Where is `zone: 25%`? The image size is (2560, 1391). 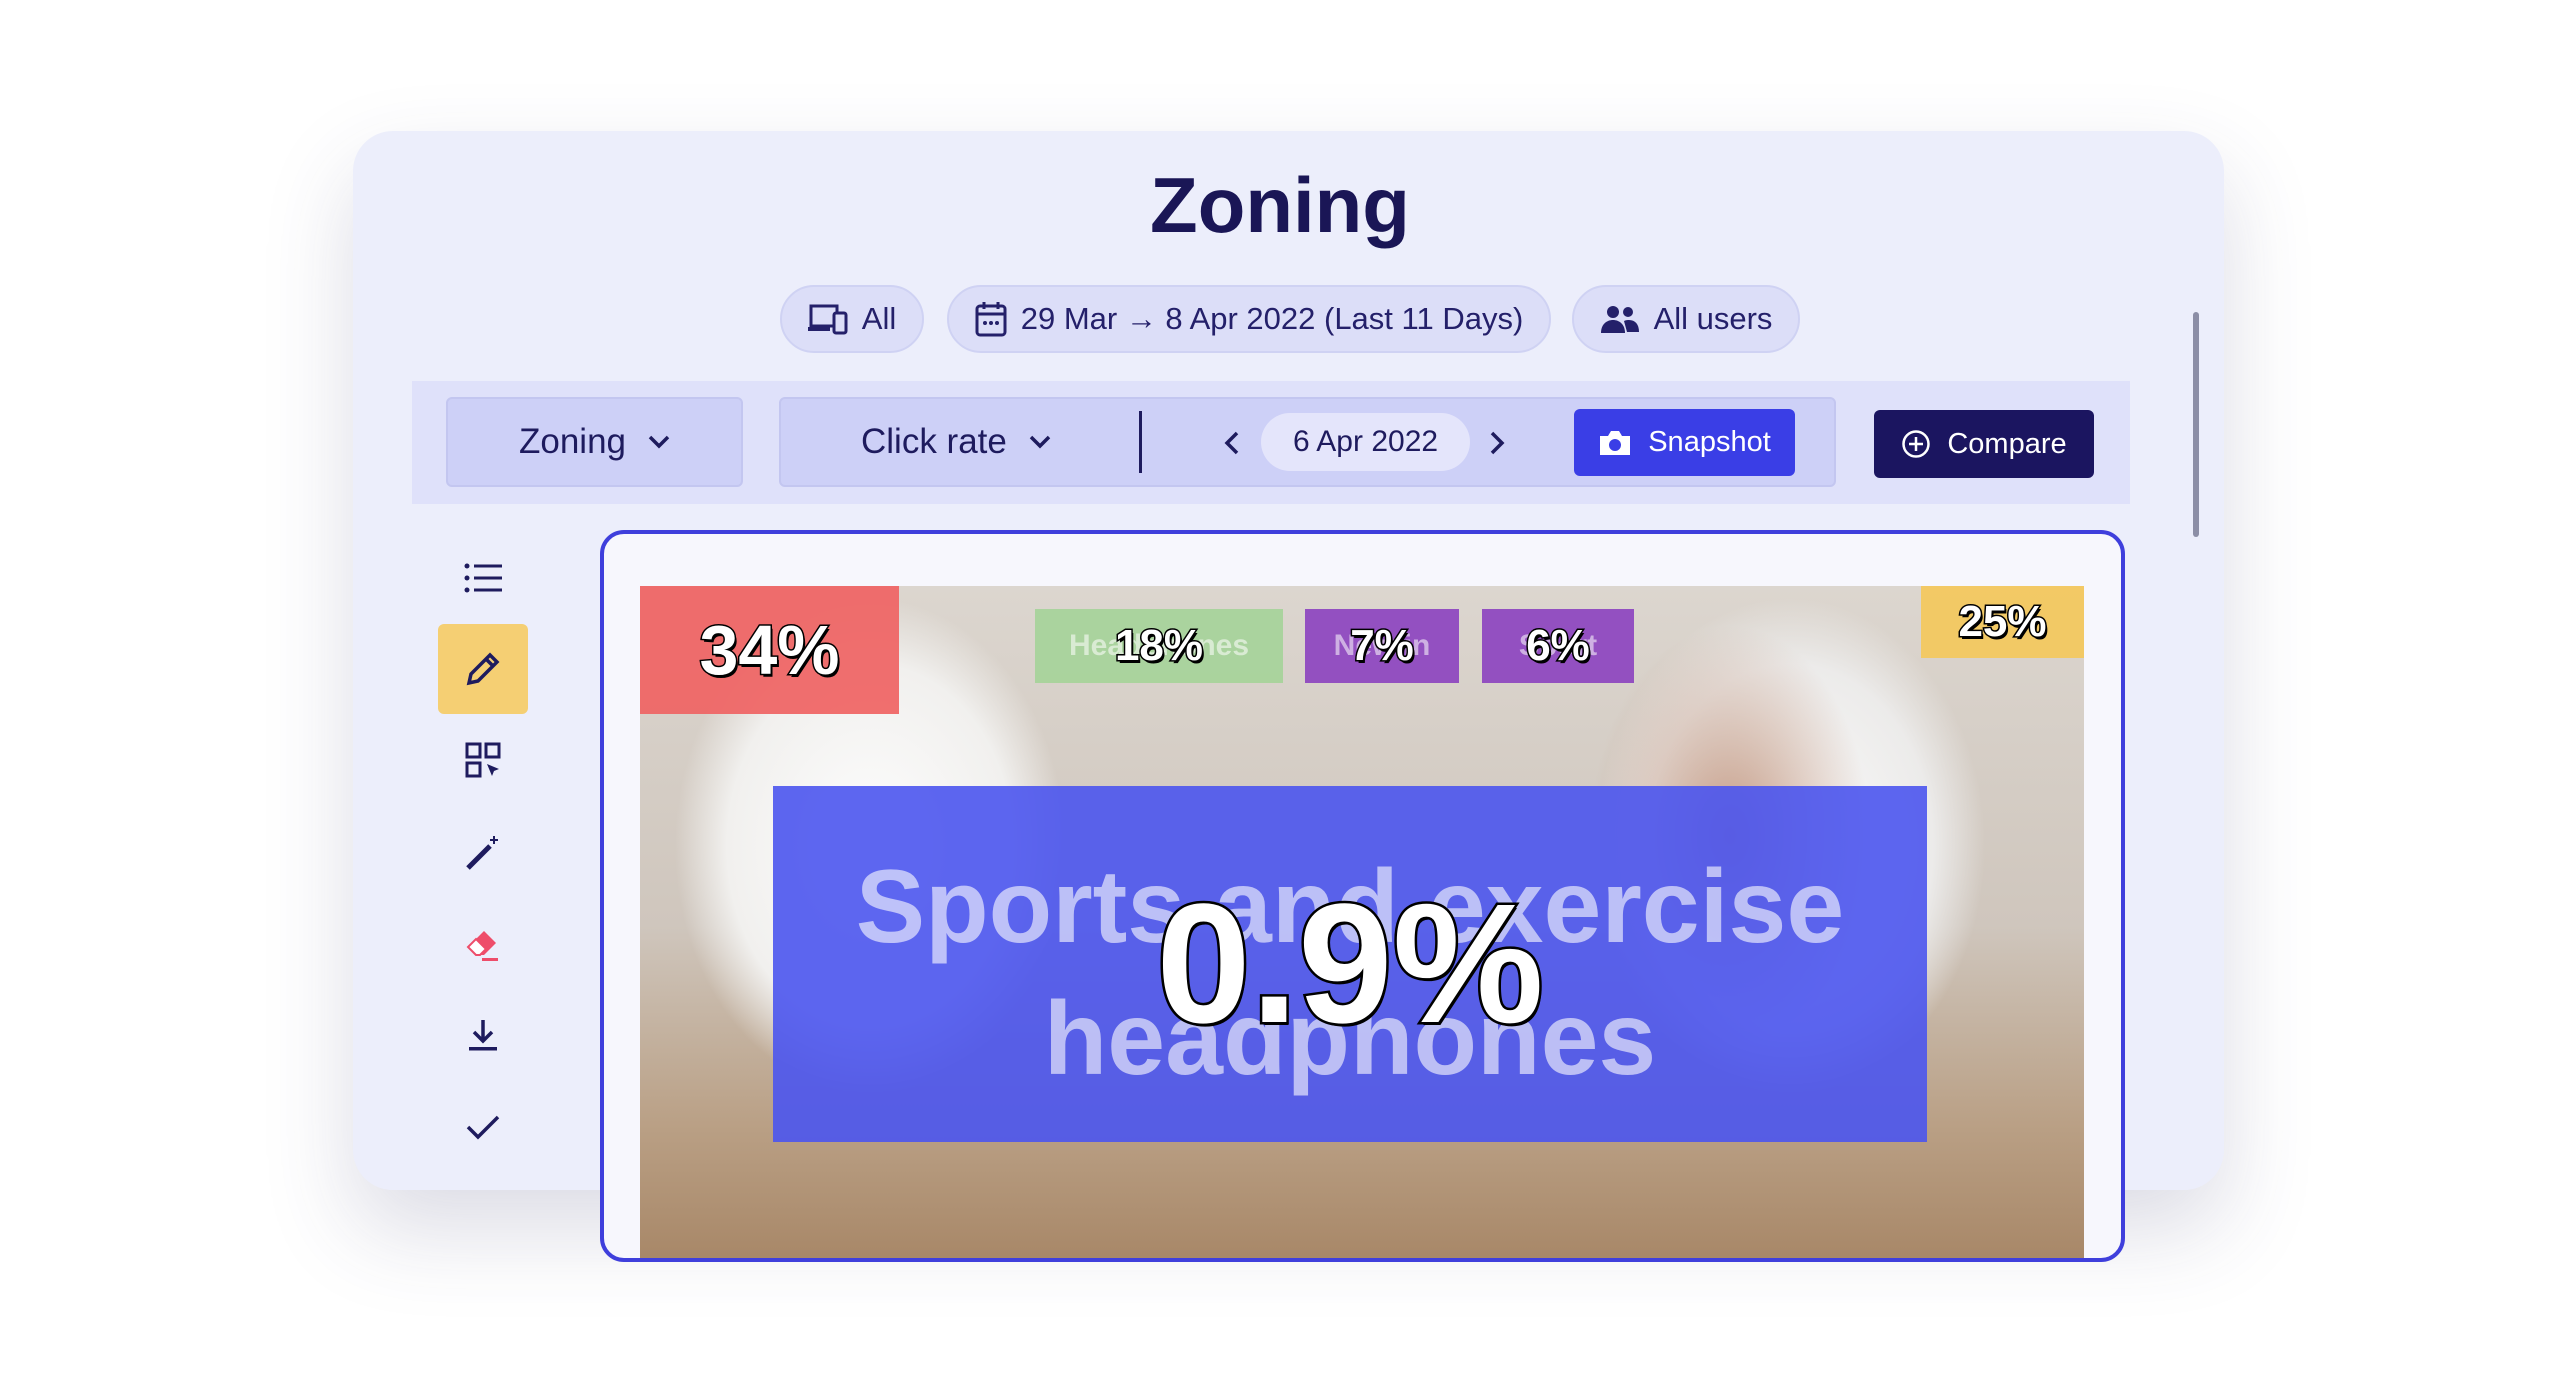 zone: 25% is located at coordinates (2002, 622).